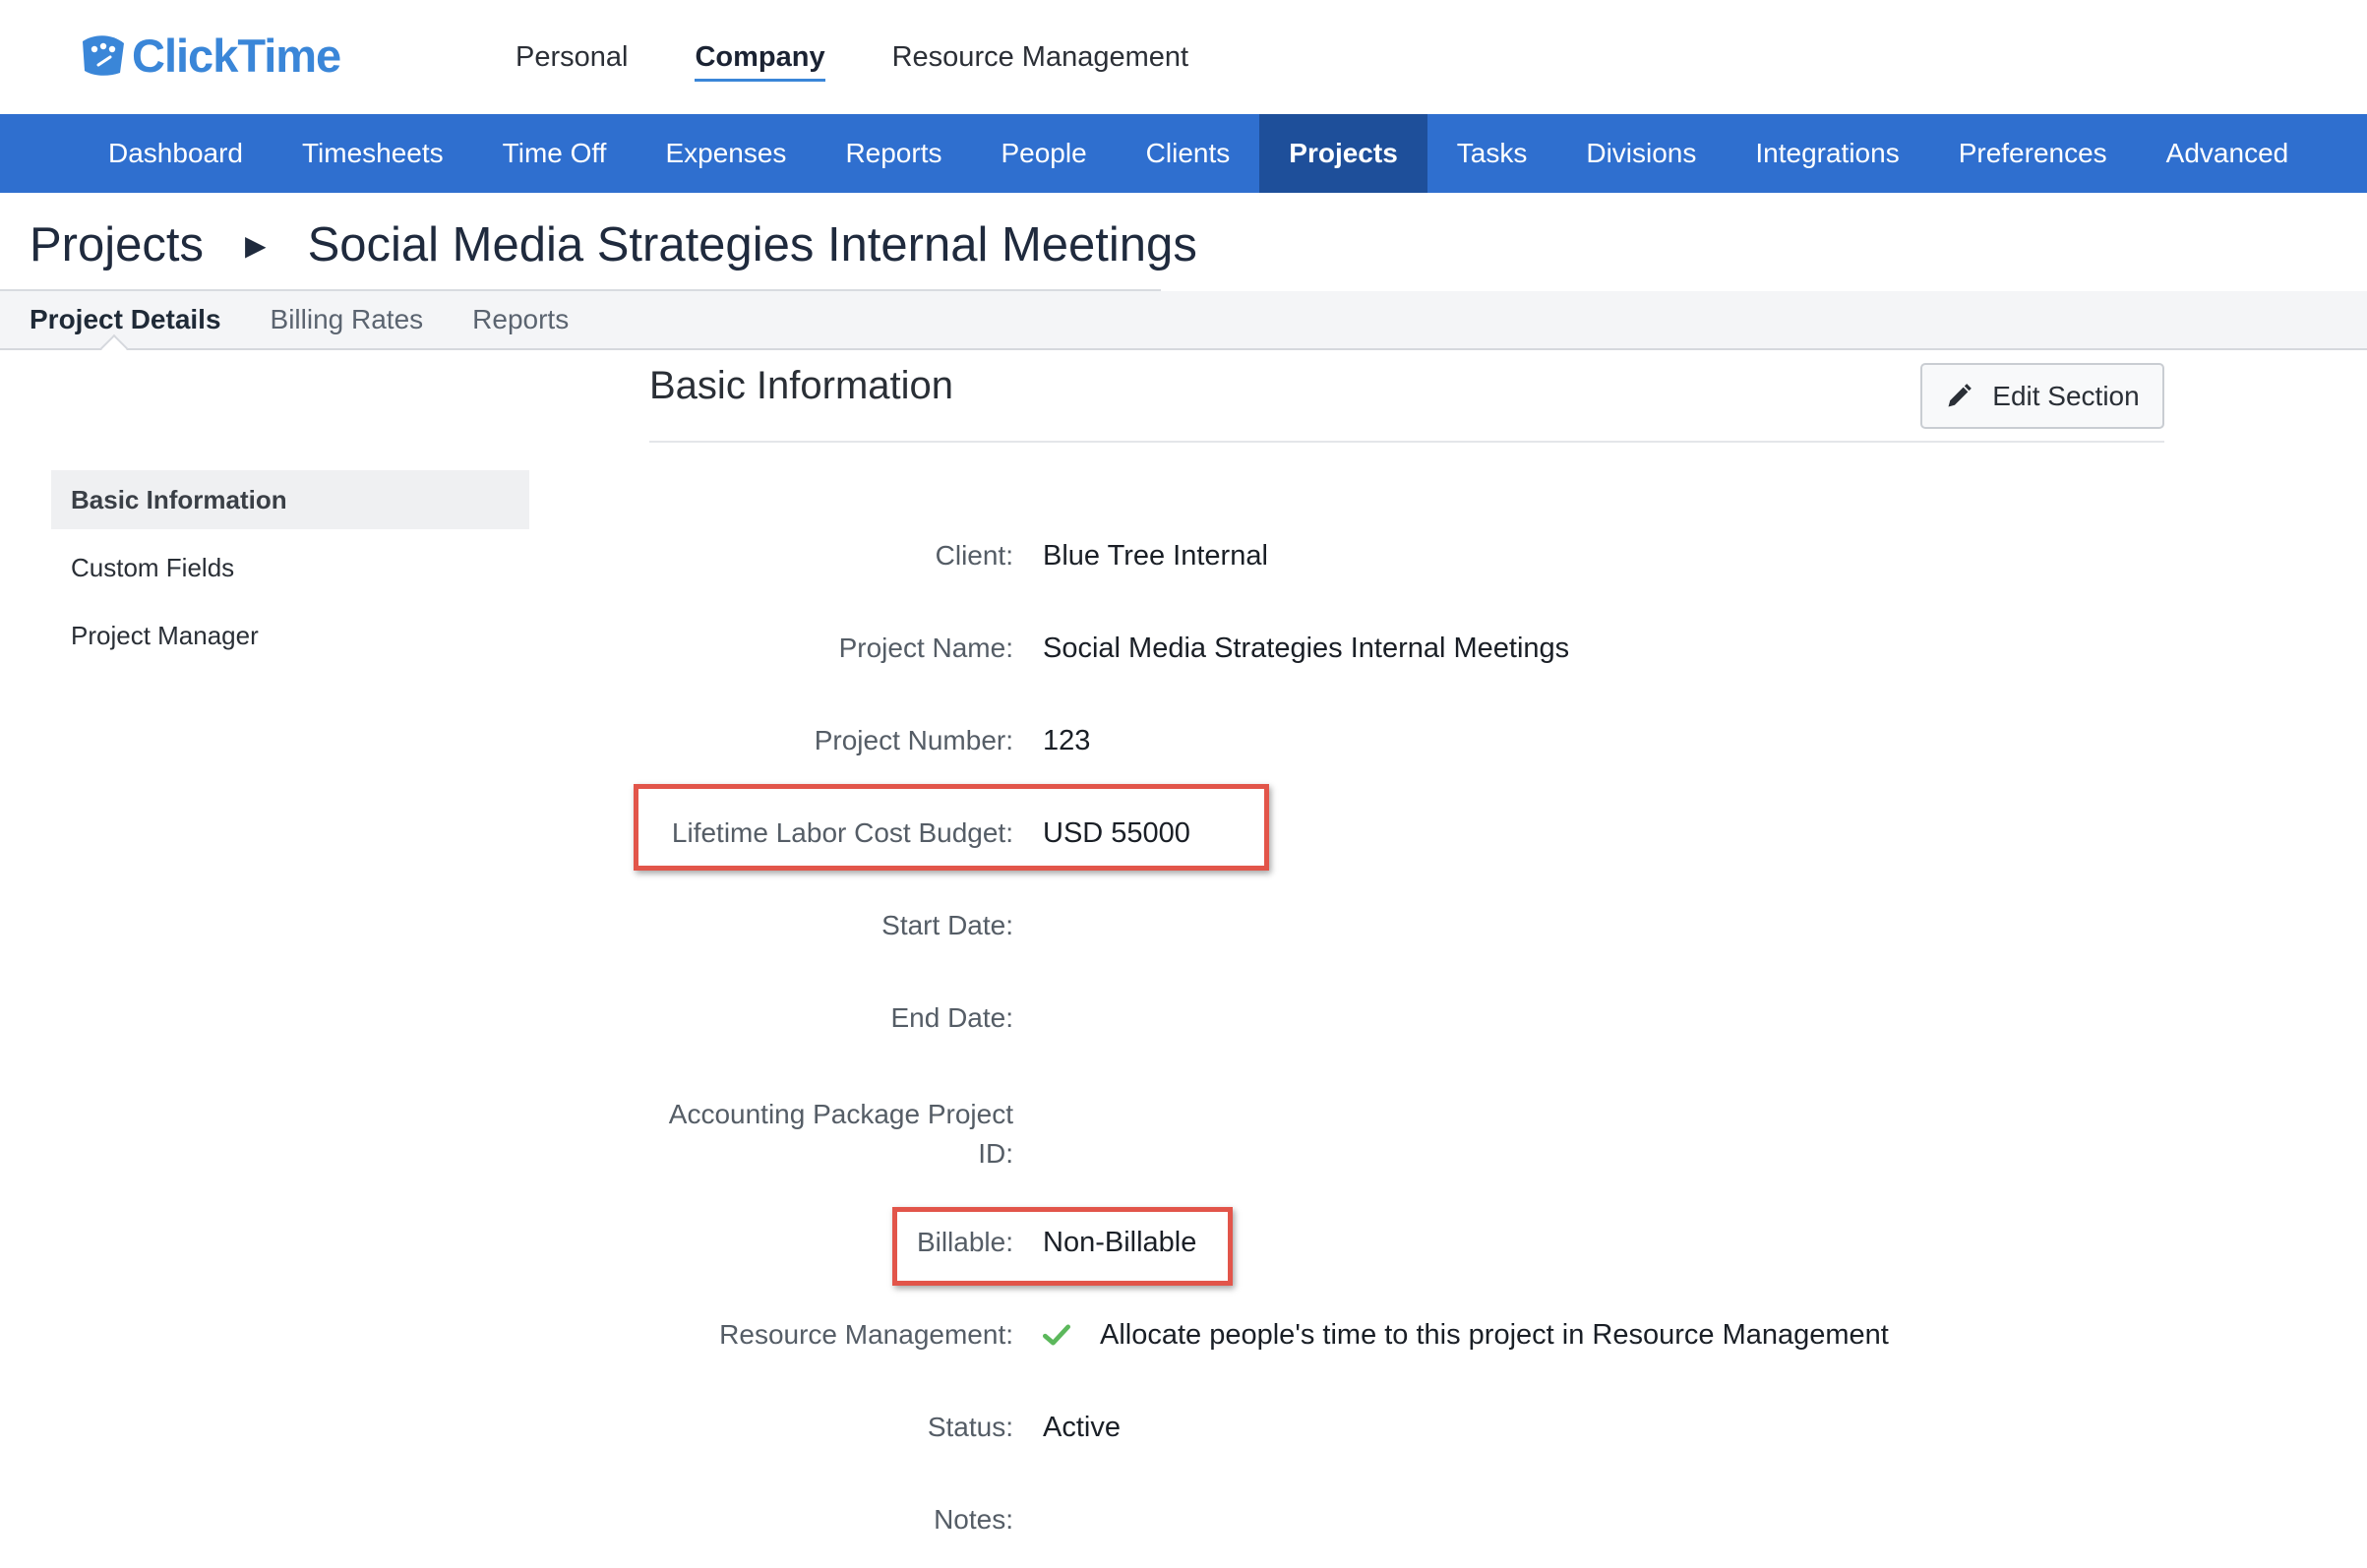  I want to click on nav-clients: Clients, so click(1188, 154).